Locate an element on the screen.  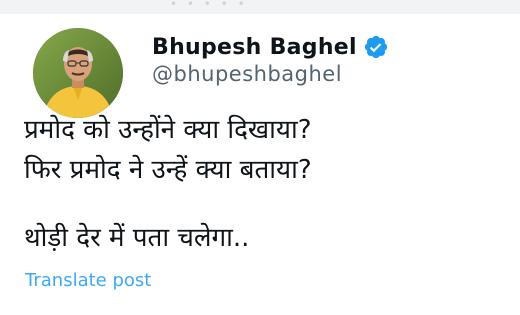
strip-artifact: • • • • • is located at coordinates (209, 5).